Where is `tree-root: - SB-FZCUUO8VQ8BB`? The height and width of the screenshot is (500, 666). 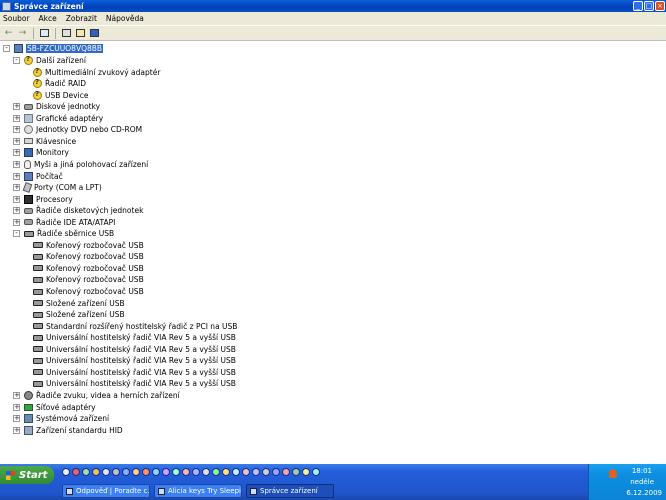
tree-root: - SB-FZCUUO8VQ8BB is located at coordinates (53, 48).